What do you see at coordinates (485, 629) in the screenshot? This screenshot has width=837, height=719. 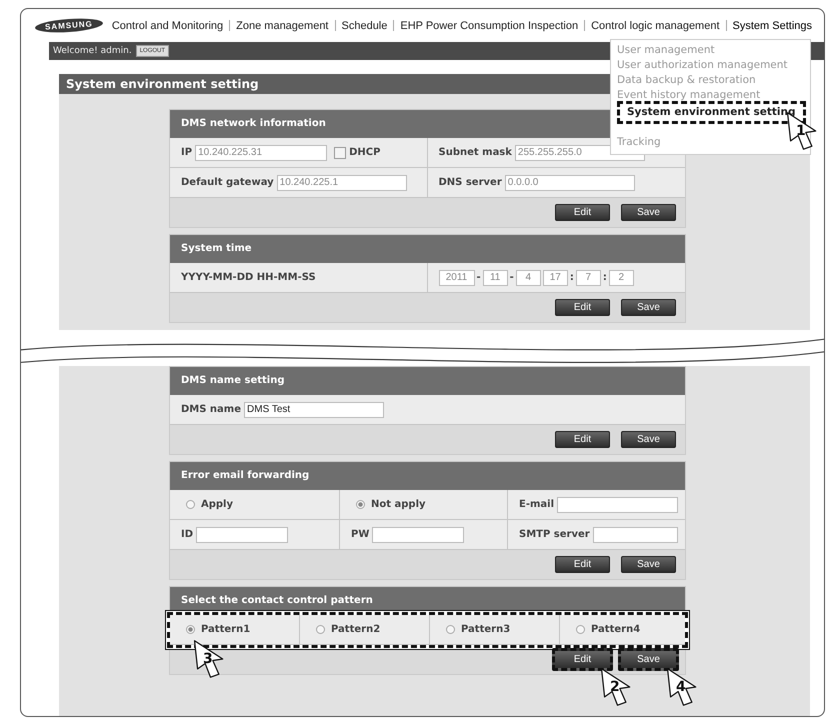 I see `radio-label: Pattern3` at bounding box center [485, 629].